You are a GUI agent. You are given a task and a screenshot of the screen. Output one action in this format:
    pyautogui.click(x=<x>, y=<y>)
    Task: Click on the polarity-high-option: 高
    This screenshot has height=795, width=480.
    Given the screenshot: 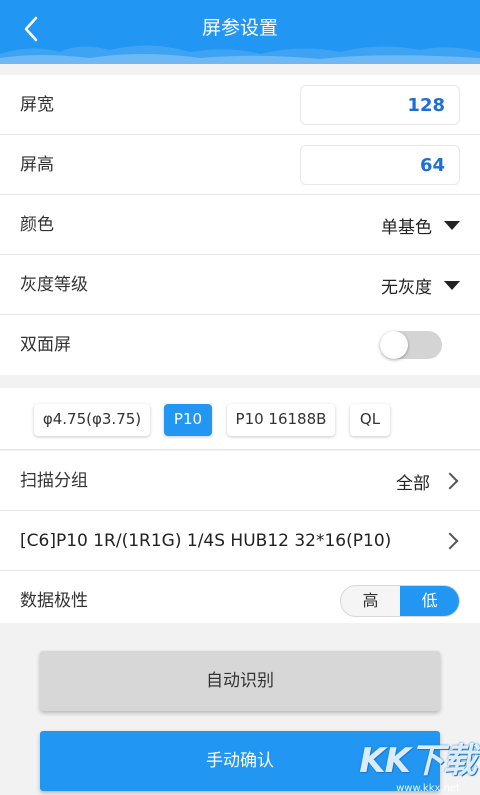 What is the action you would take?
    pyautogui.click(x=370, y=601)
    